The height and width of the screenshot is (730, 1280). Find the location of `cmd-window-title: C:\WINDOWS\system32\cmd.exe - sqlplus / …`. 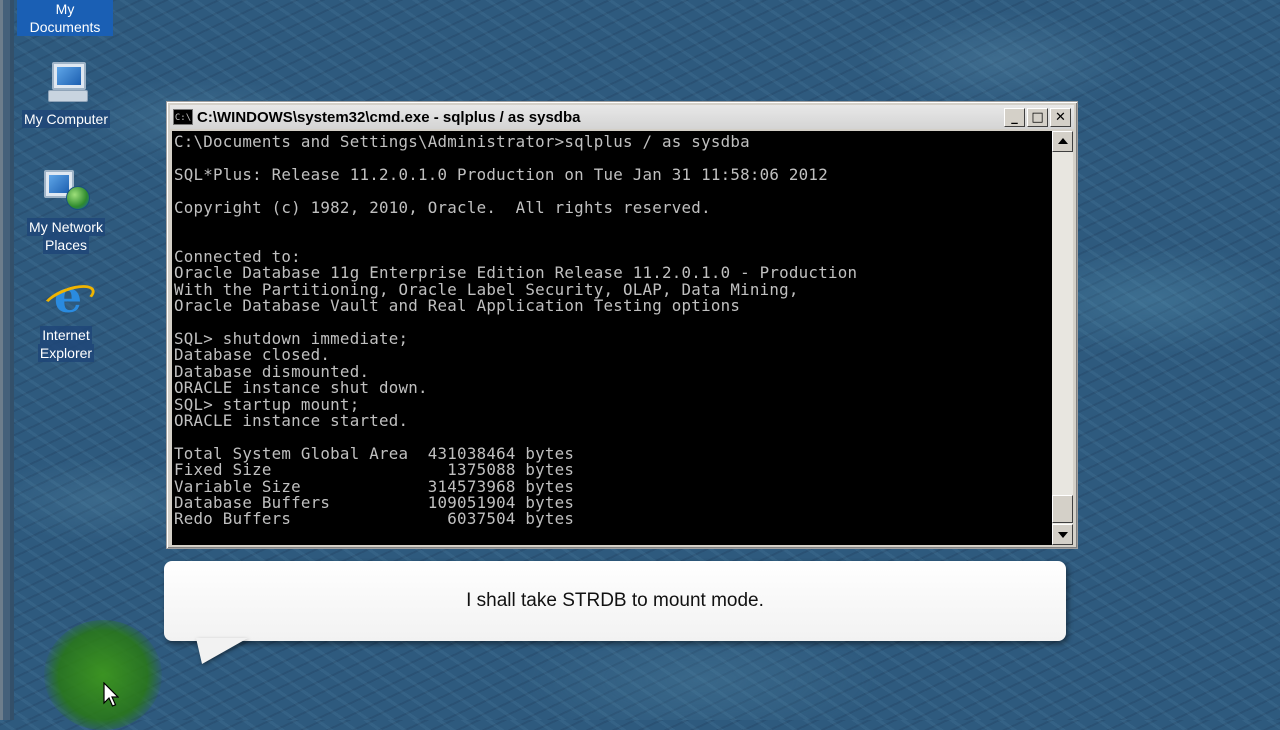

cmd-window-title: C:\WINDOWS\system32\cmd.exe - sqlplus / … is located at coordinates (389, 117).